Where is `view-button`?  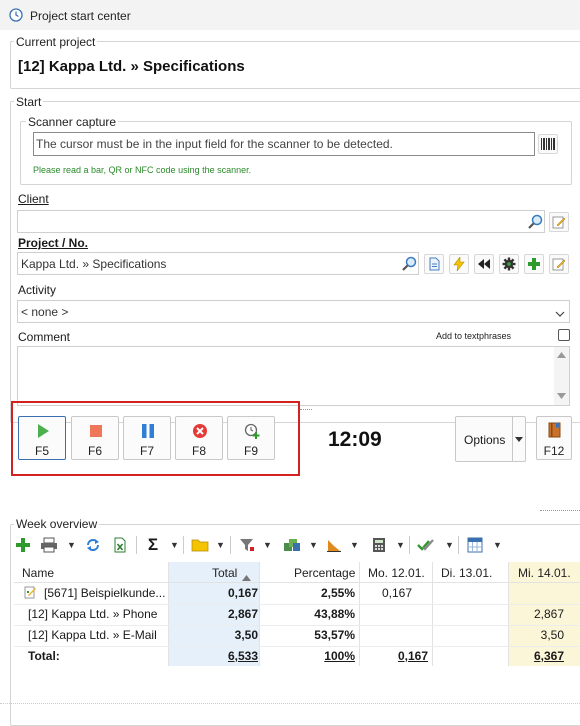
view-button is located at coordinates (475, 545).